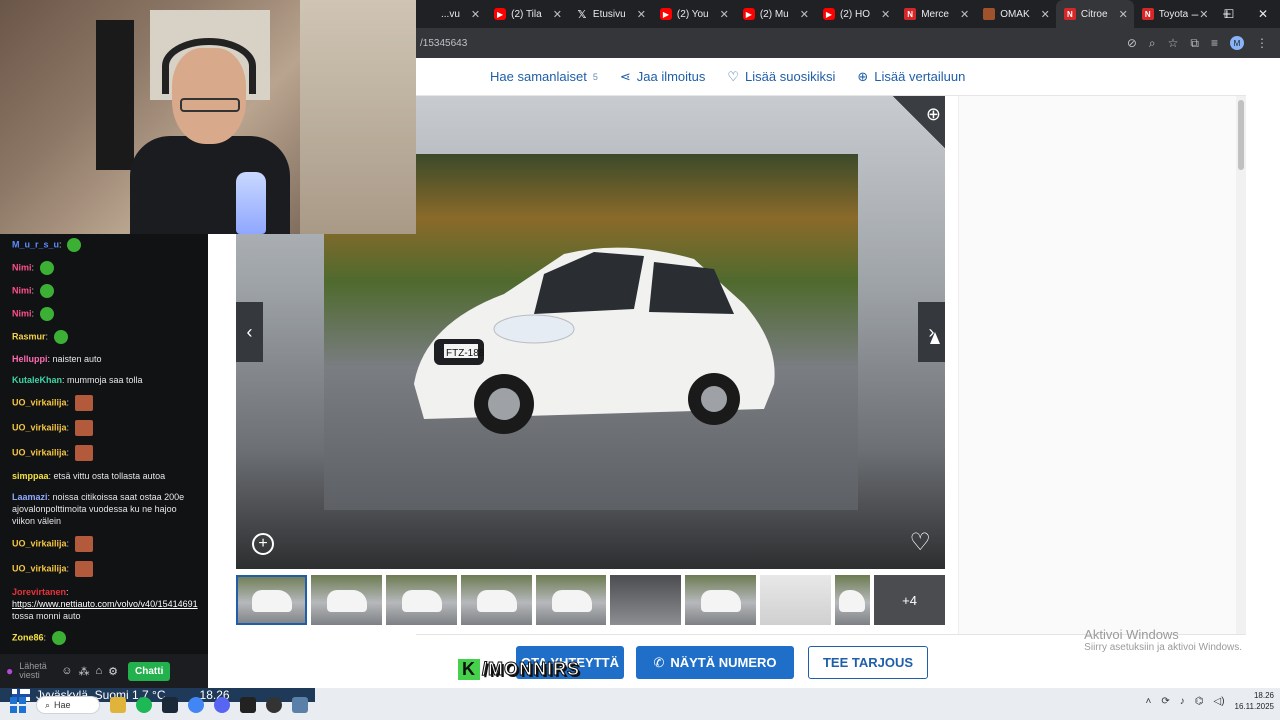 Image resolution: width=1280 pixels, height=720 pixels. What do you see at coordinates (113, 671) in the screenshot?
I see `settings-gear-icon: ⚙` at bounding box center [113, 671].